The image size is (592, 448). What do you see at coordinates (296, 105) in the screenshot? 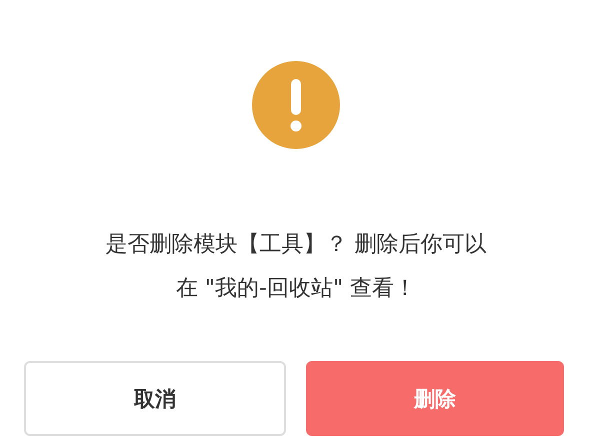
I see `warning-icon` at bounding box center [296, 105].